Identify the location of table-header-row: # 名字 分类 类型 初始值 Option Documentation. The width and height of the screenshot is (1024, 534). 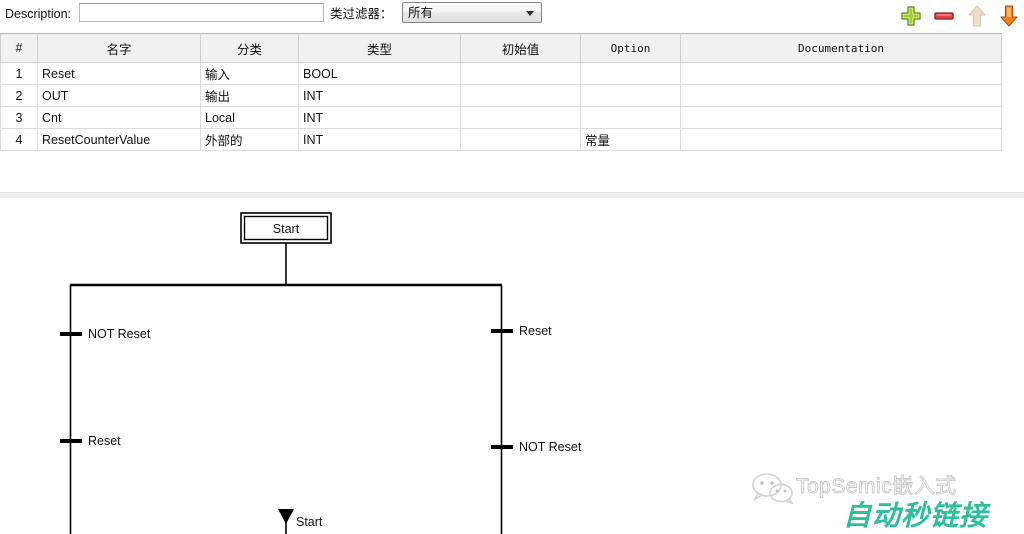
(501, 48).